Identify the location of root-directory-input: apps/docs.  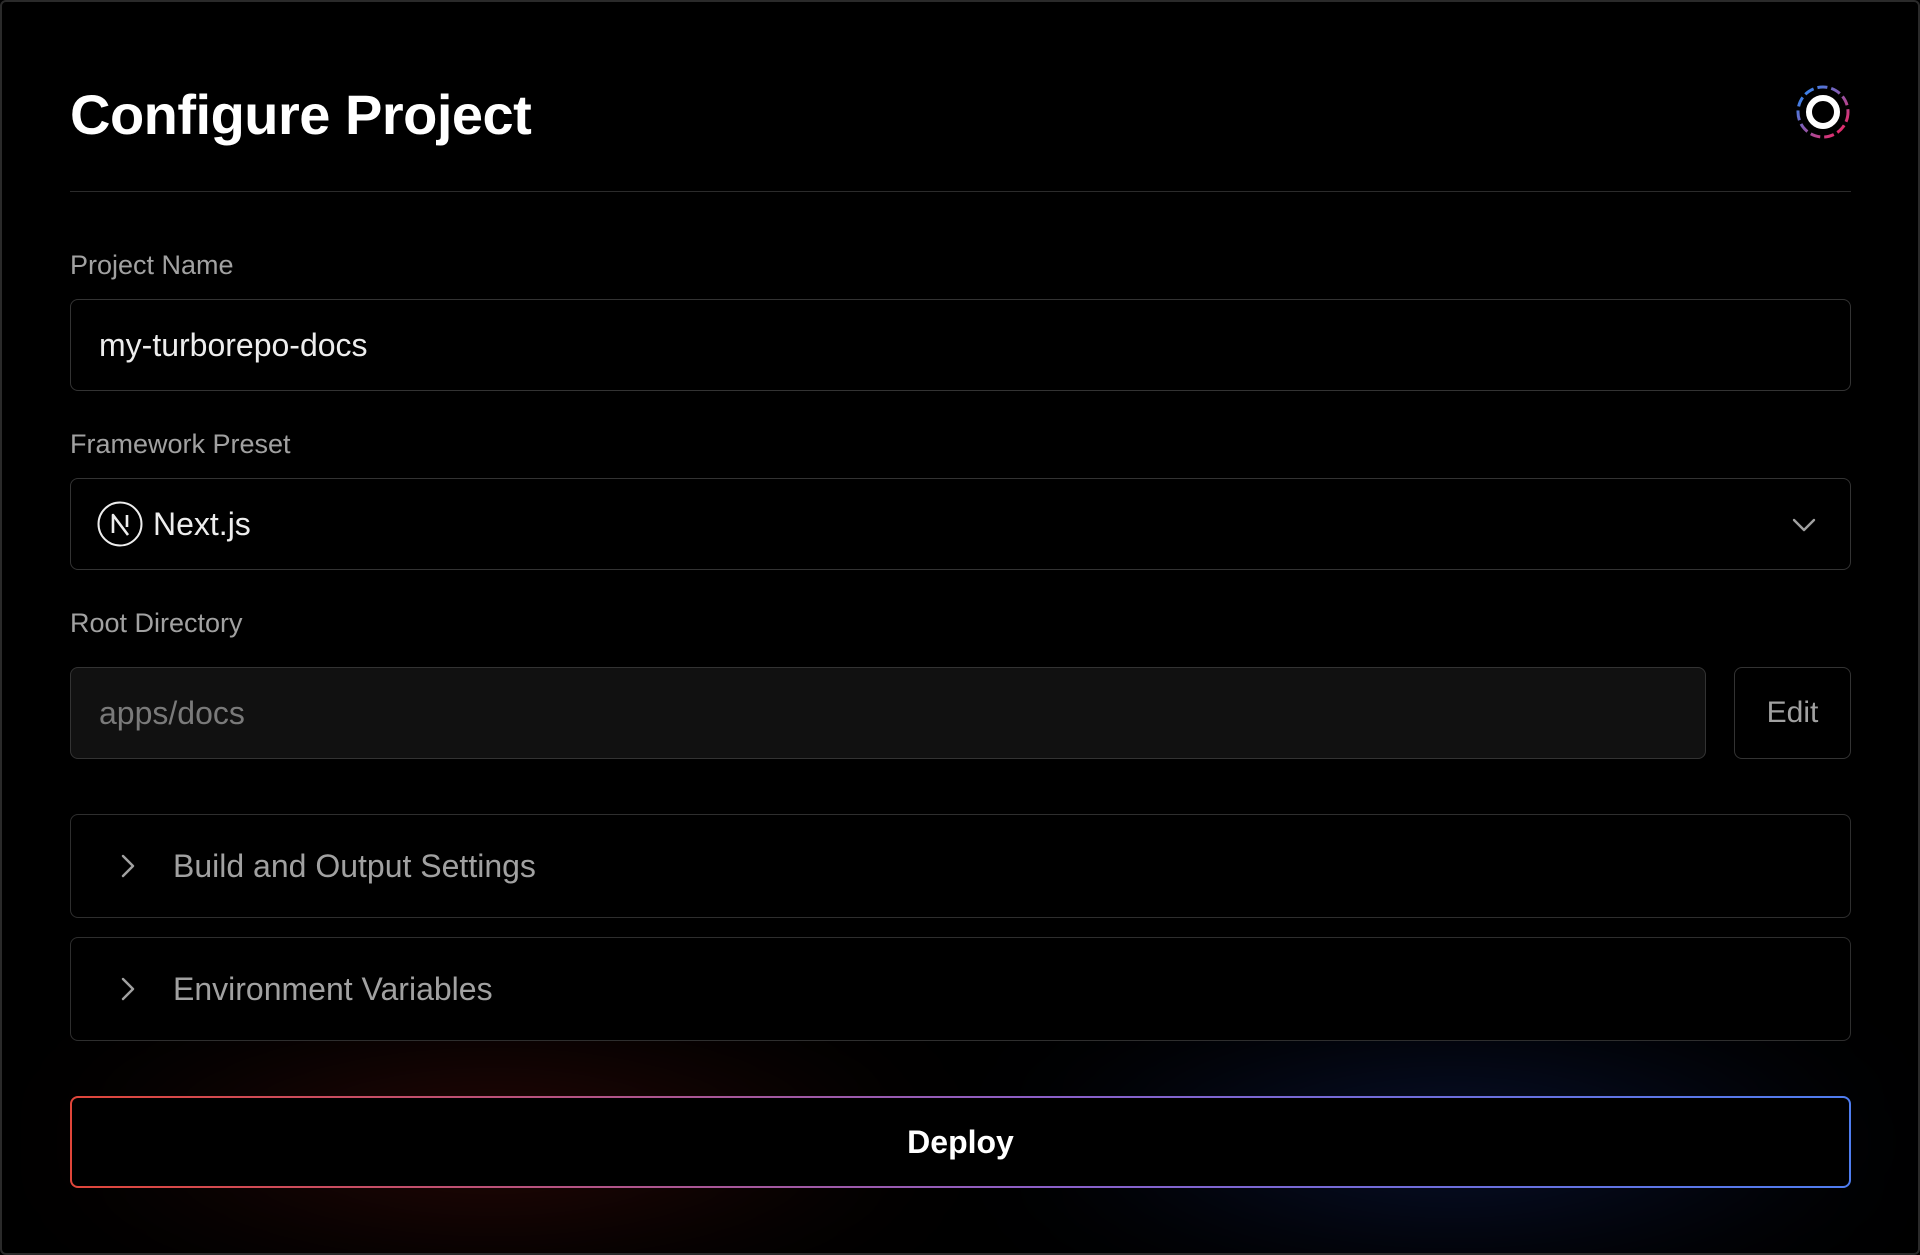
(888, 713).